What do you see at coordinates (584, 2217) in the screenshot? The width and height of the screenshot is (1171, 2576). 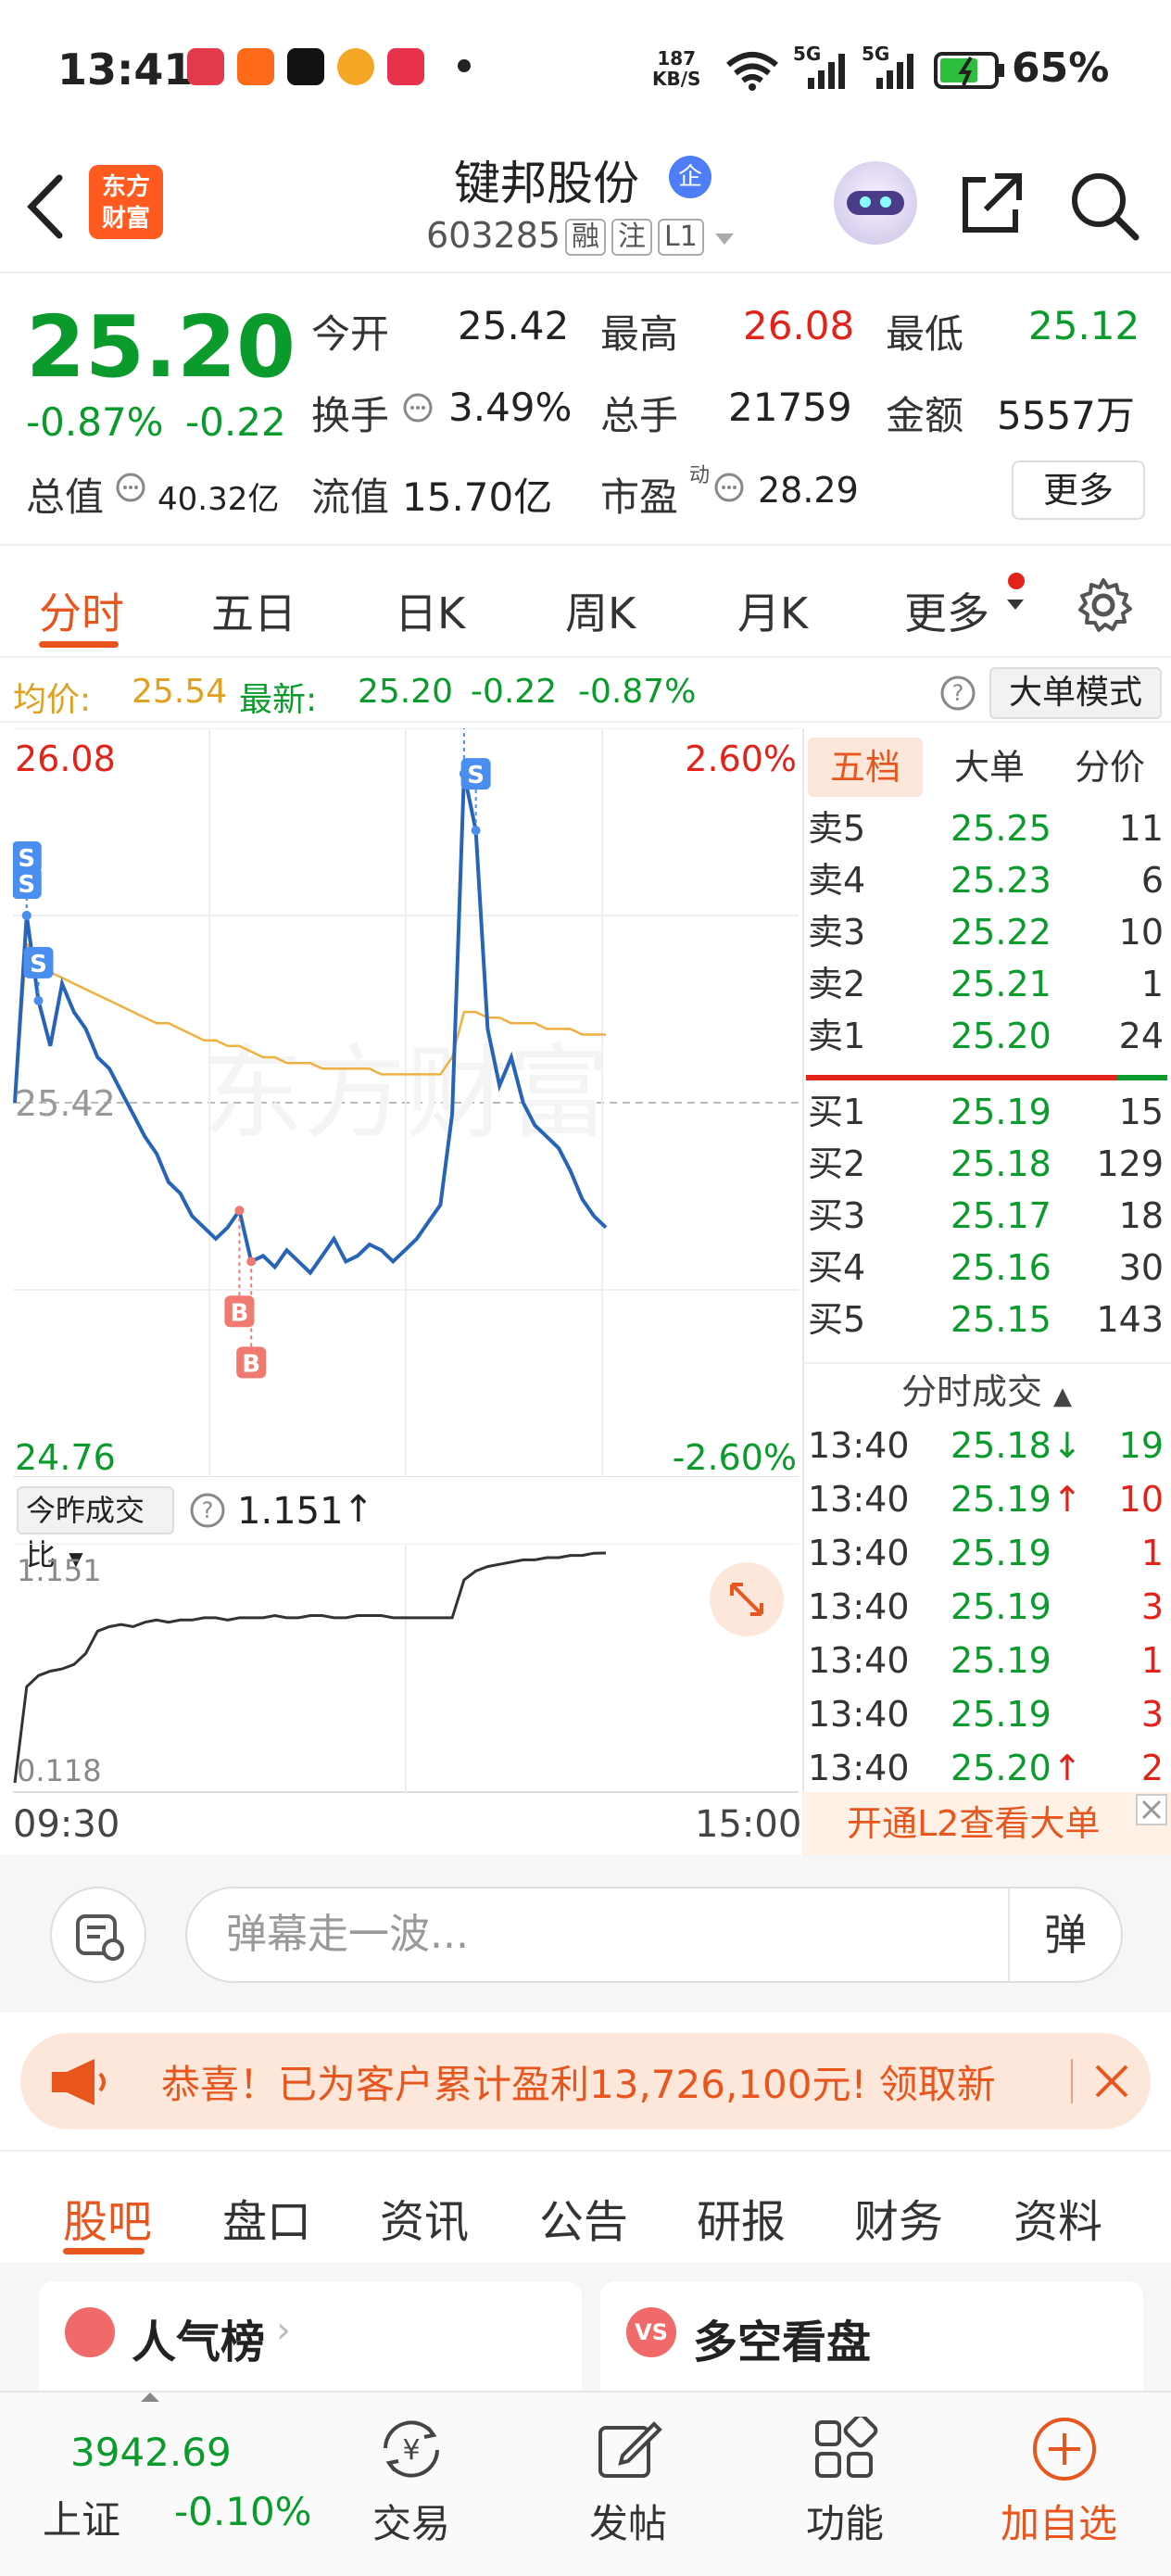 I see `tab-announcements: 公告` at bounding box center [584, 2217].